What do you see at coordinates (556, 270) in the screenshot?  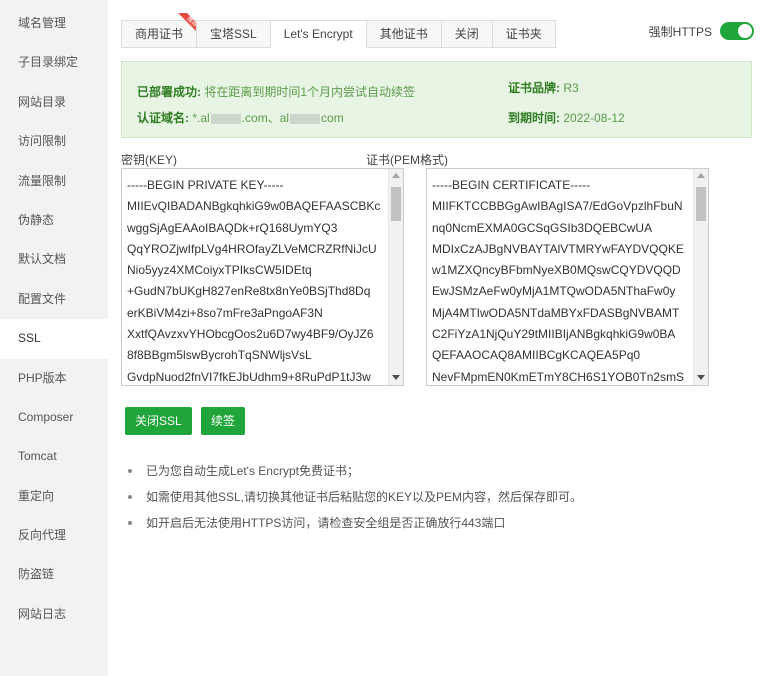 I see `cert-line: w1MZXQncyBFbmNyeXB0MQswCQYDVQQD` at bounding box center [556, 270].